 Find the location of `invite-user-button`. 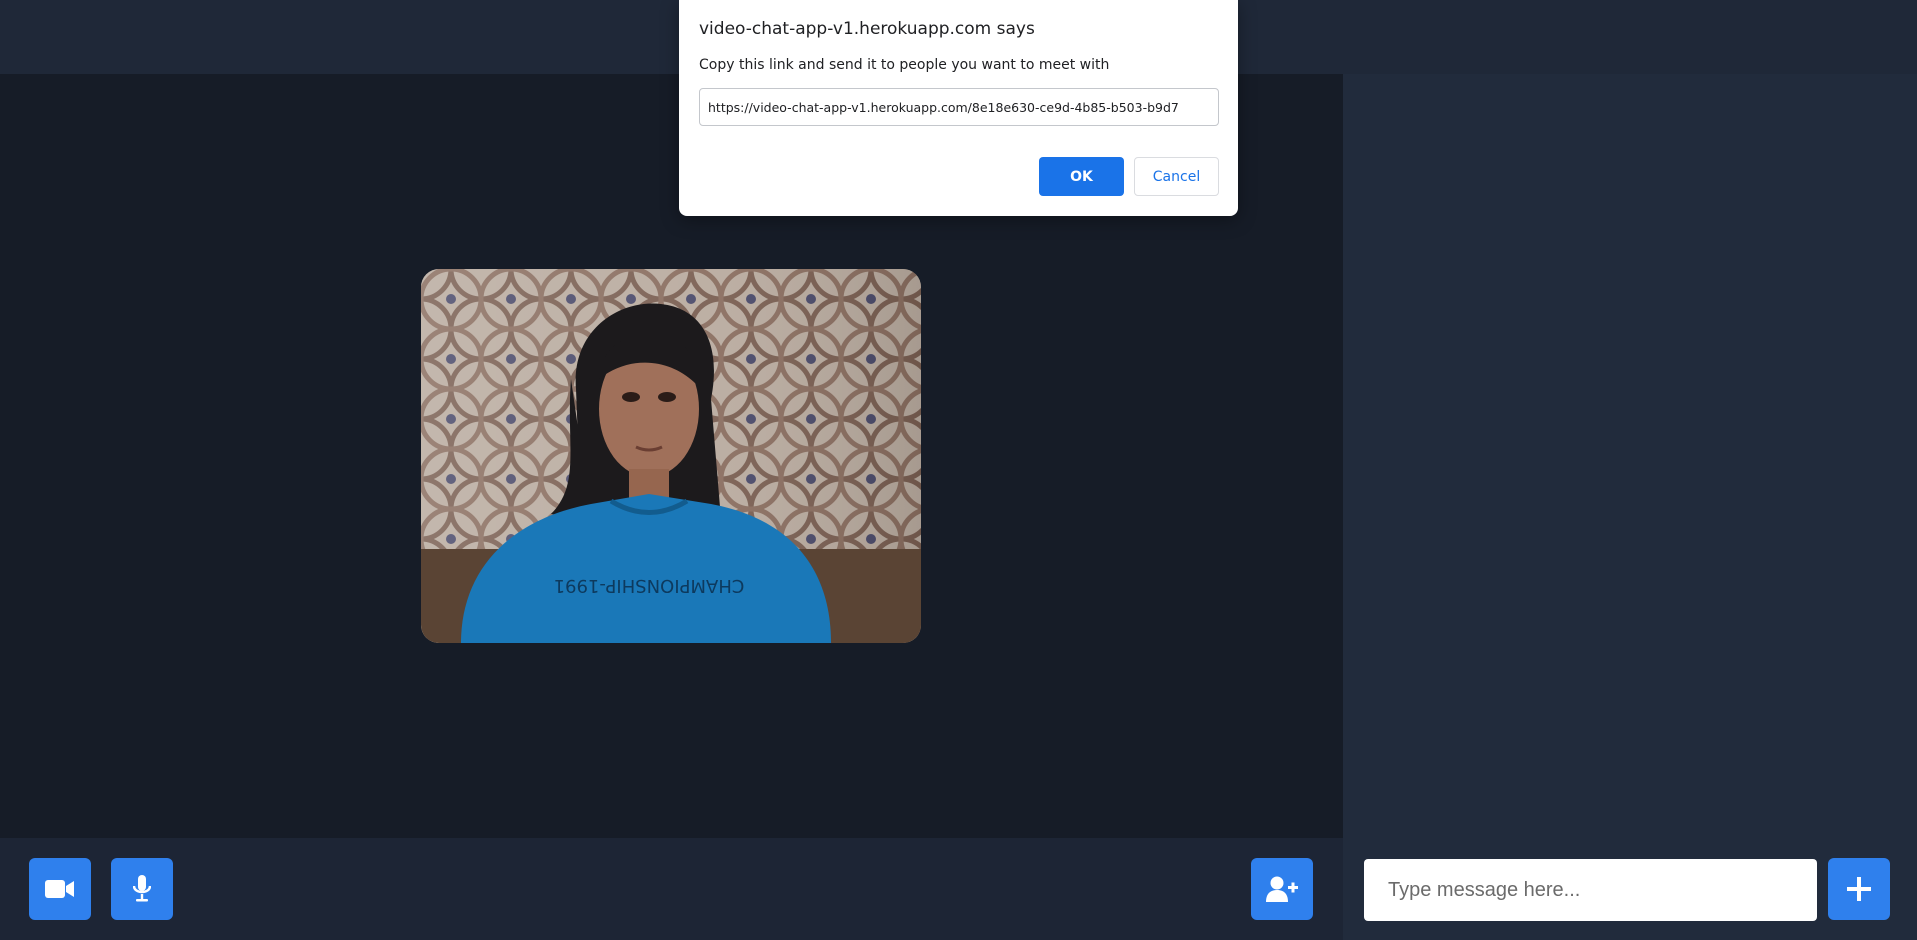

invite-user-button is located at coordinates (1282, 889).